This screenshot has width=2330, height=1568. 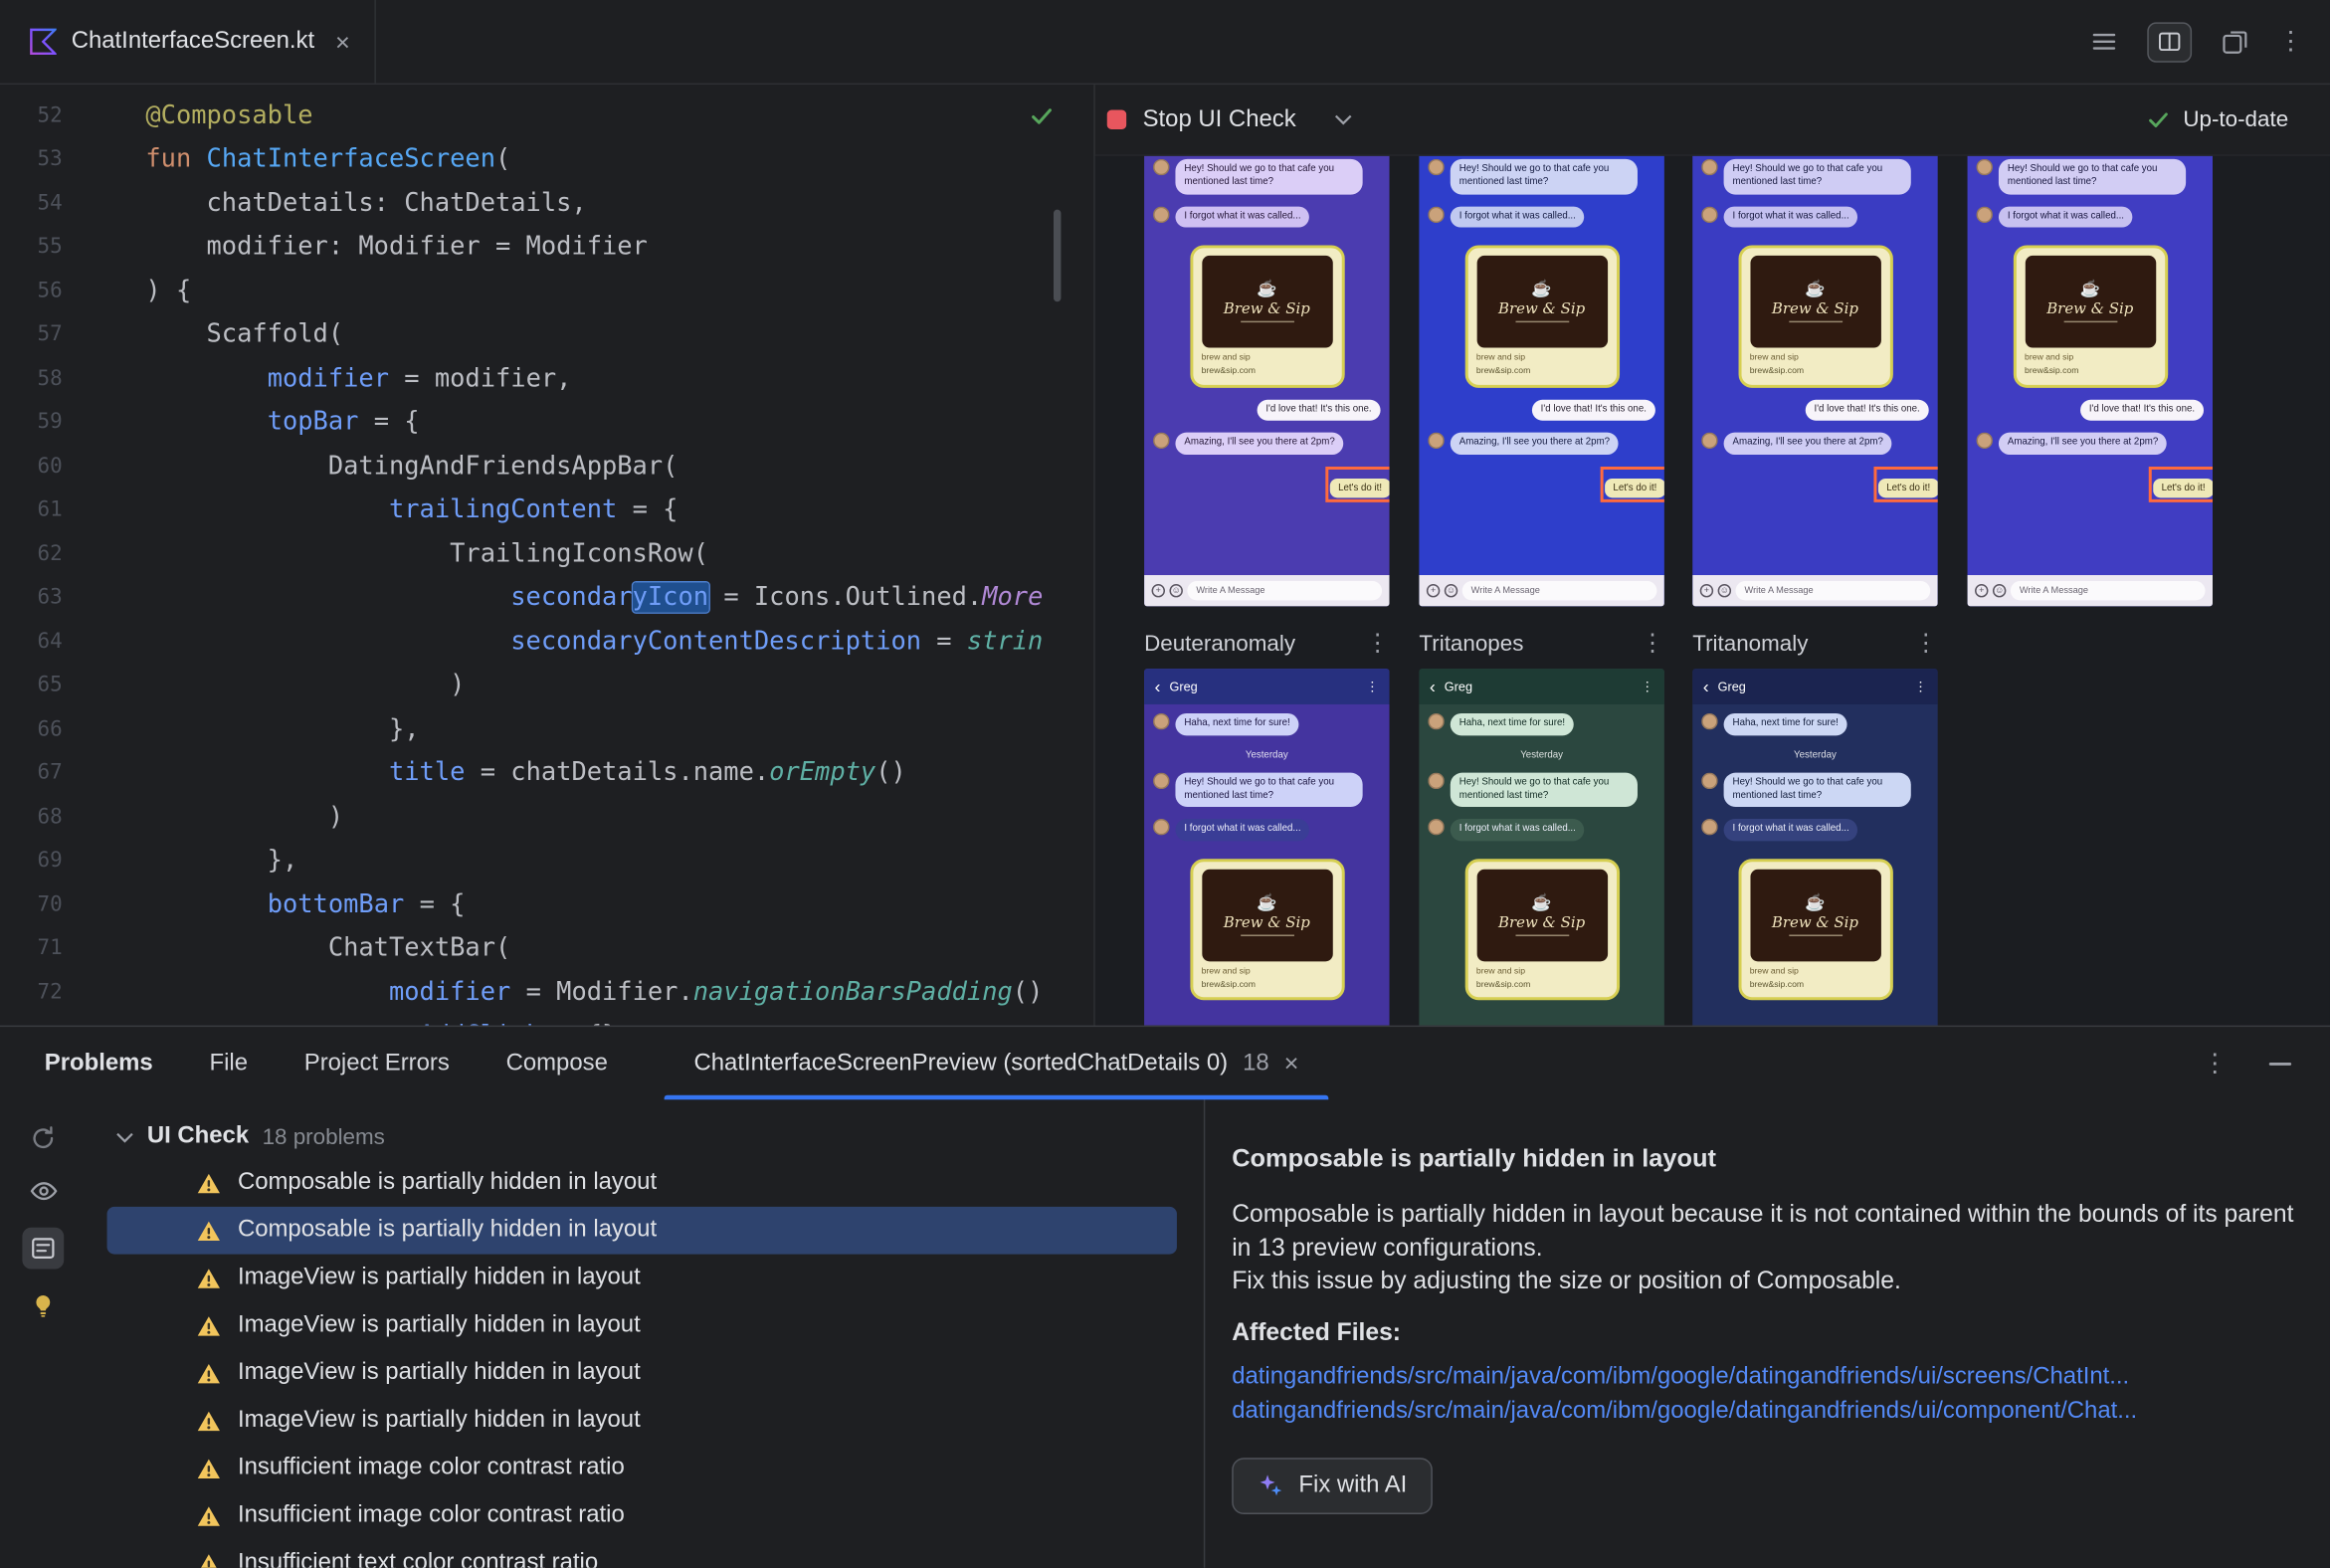 What do you see at coordinates (1219, 119) in the screenshot?
I see `stop-ui-check-button: Stop UI Check` at bounding box center [1219, 119].